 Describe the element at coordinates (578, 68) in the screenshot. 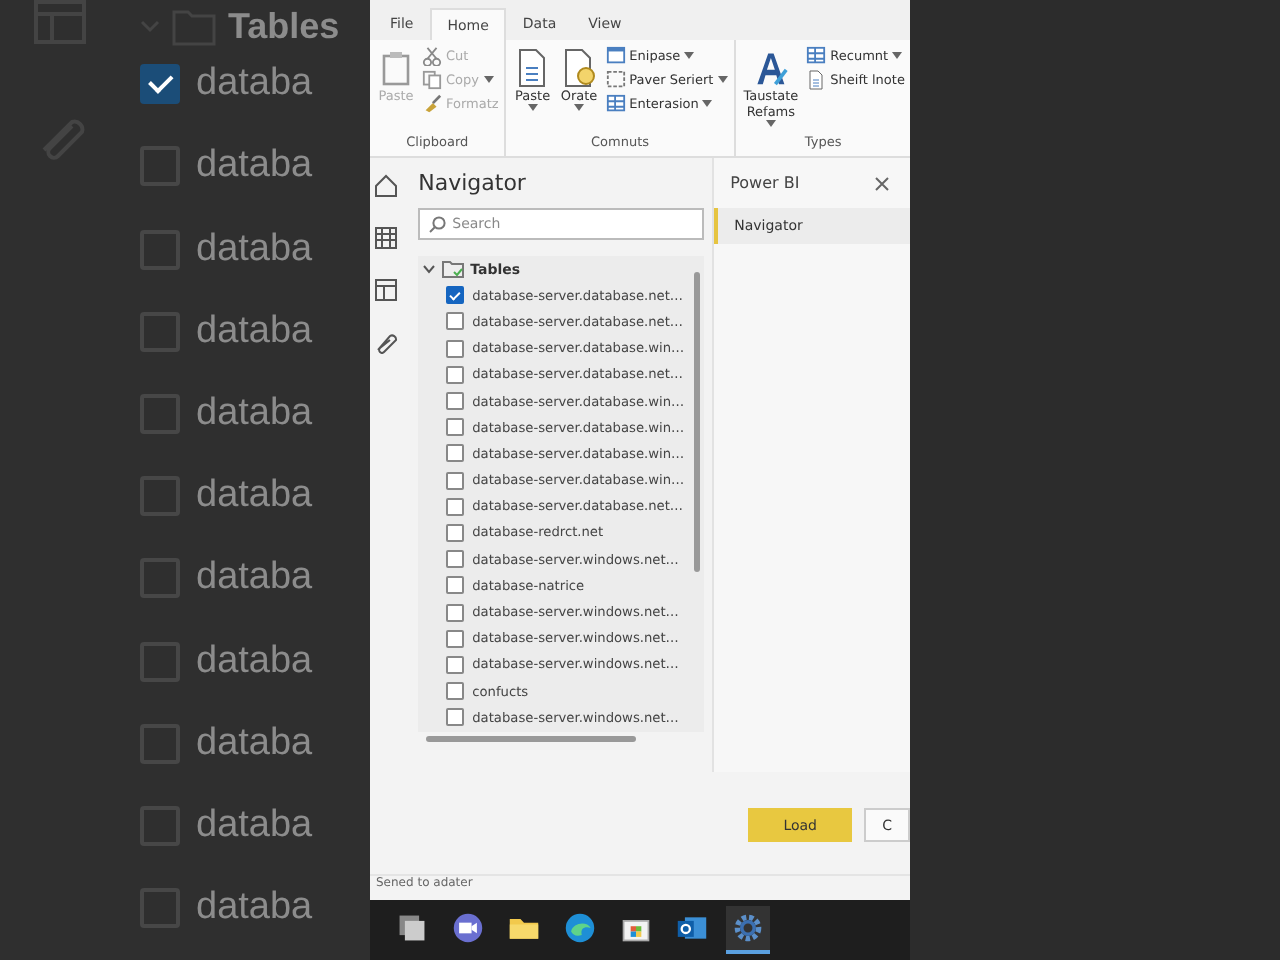

I see `document-clock-icon` at that location.